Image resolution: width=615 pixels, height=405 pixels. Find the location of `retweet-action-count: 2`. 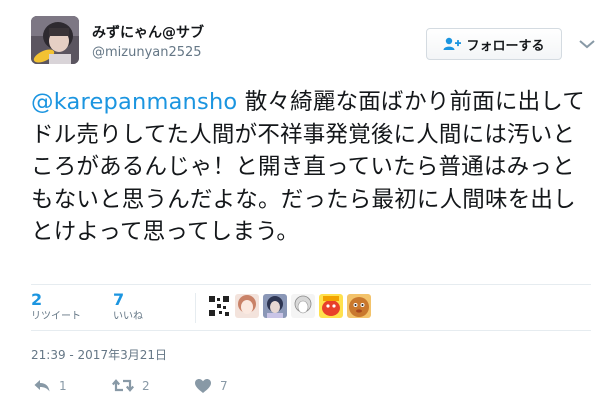

retweet-action-count: 2 is located at coordinates (146, 385).